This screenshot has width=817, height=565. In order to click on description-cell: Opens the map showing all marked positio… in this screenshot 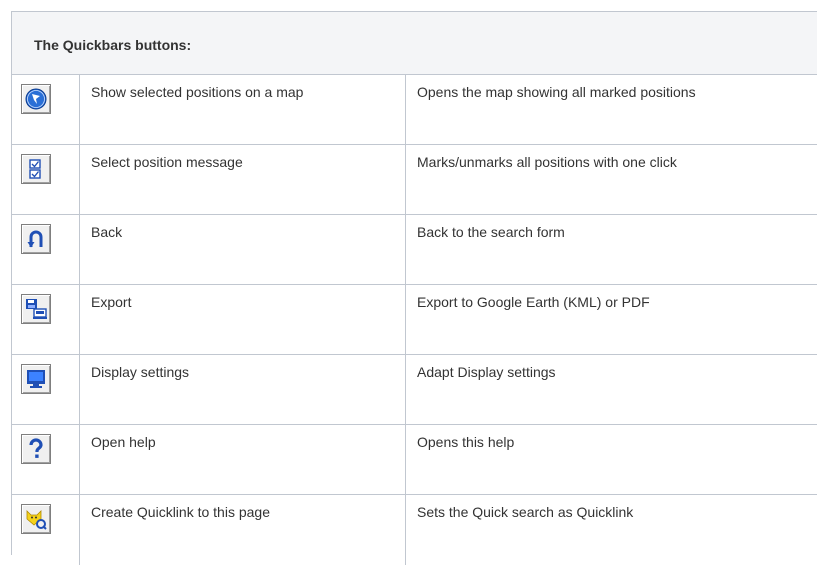, I will do `click(611, 109)`.